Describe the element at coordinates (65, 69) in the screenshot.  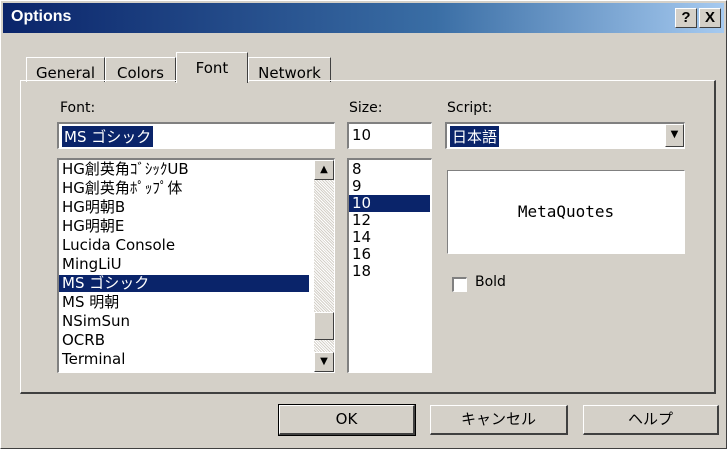
I see `tab-general: General` at that location.